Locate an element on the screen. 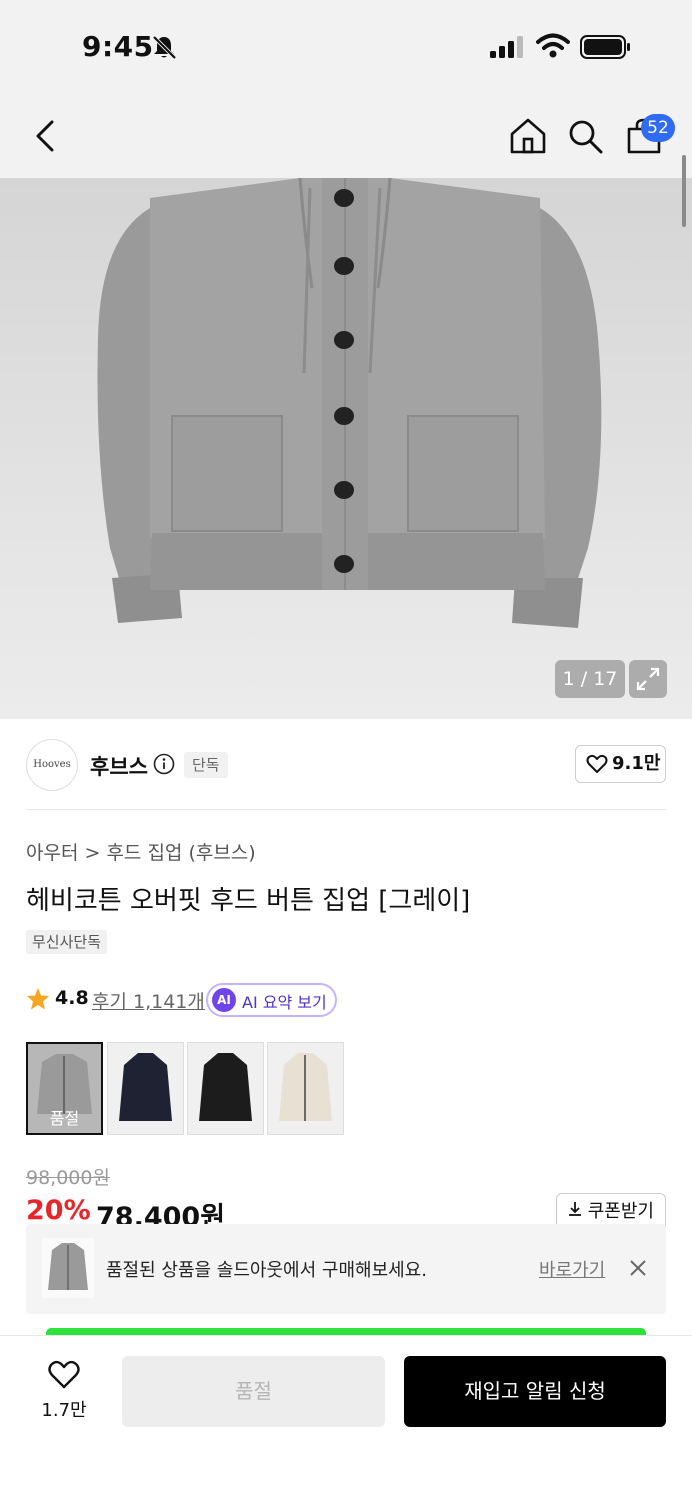 This screenshot has height=1500, width=692. bell-off-icon is located at coordinates (164, 47).